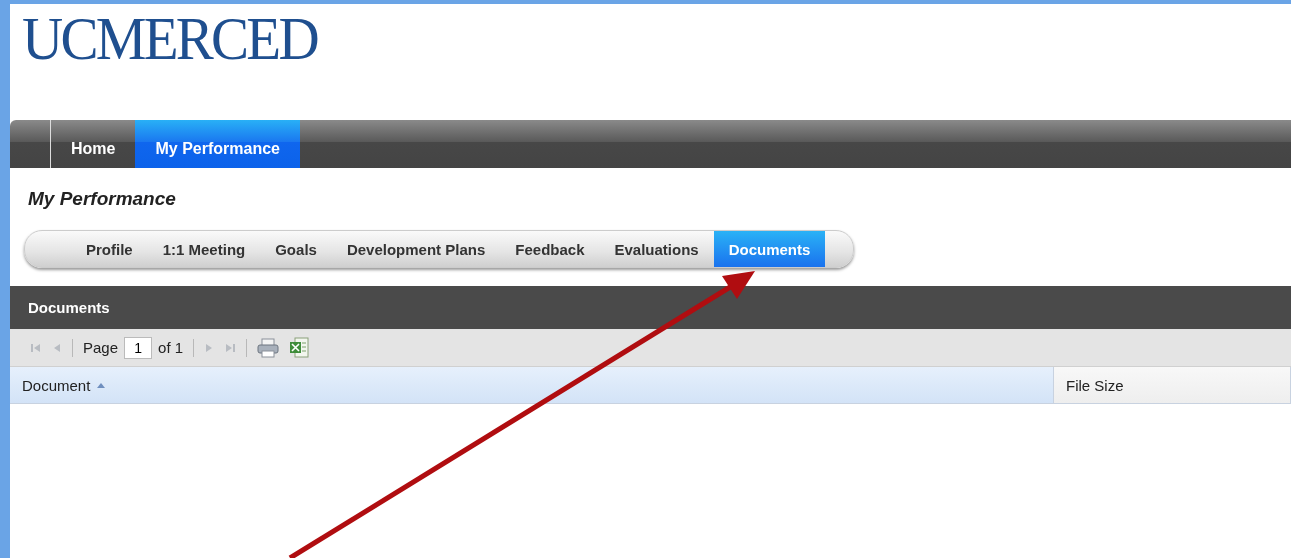 This screenshot has width=1291, height=558. I want to click on page-count: of 1, so click(171, 347).